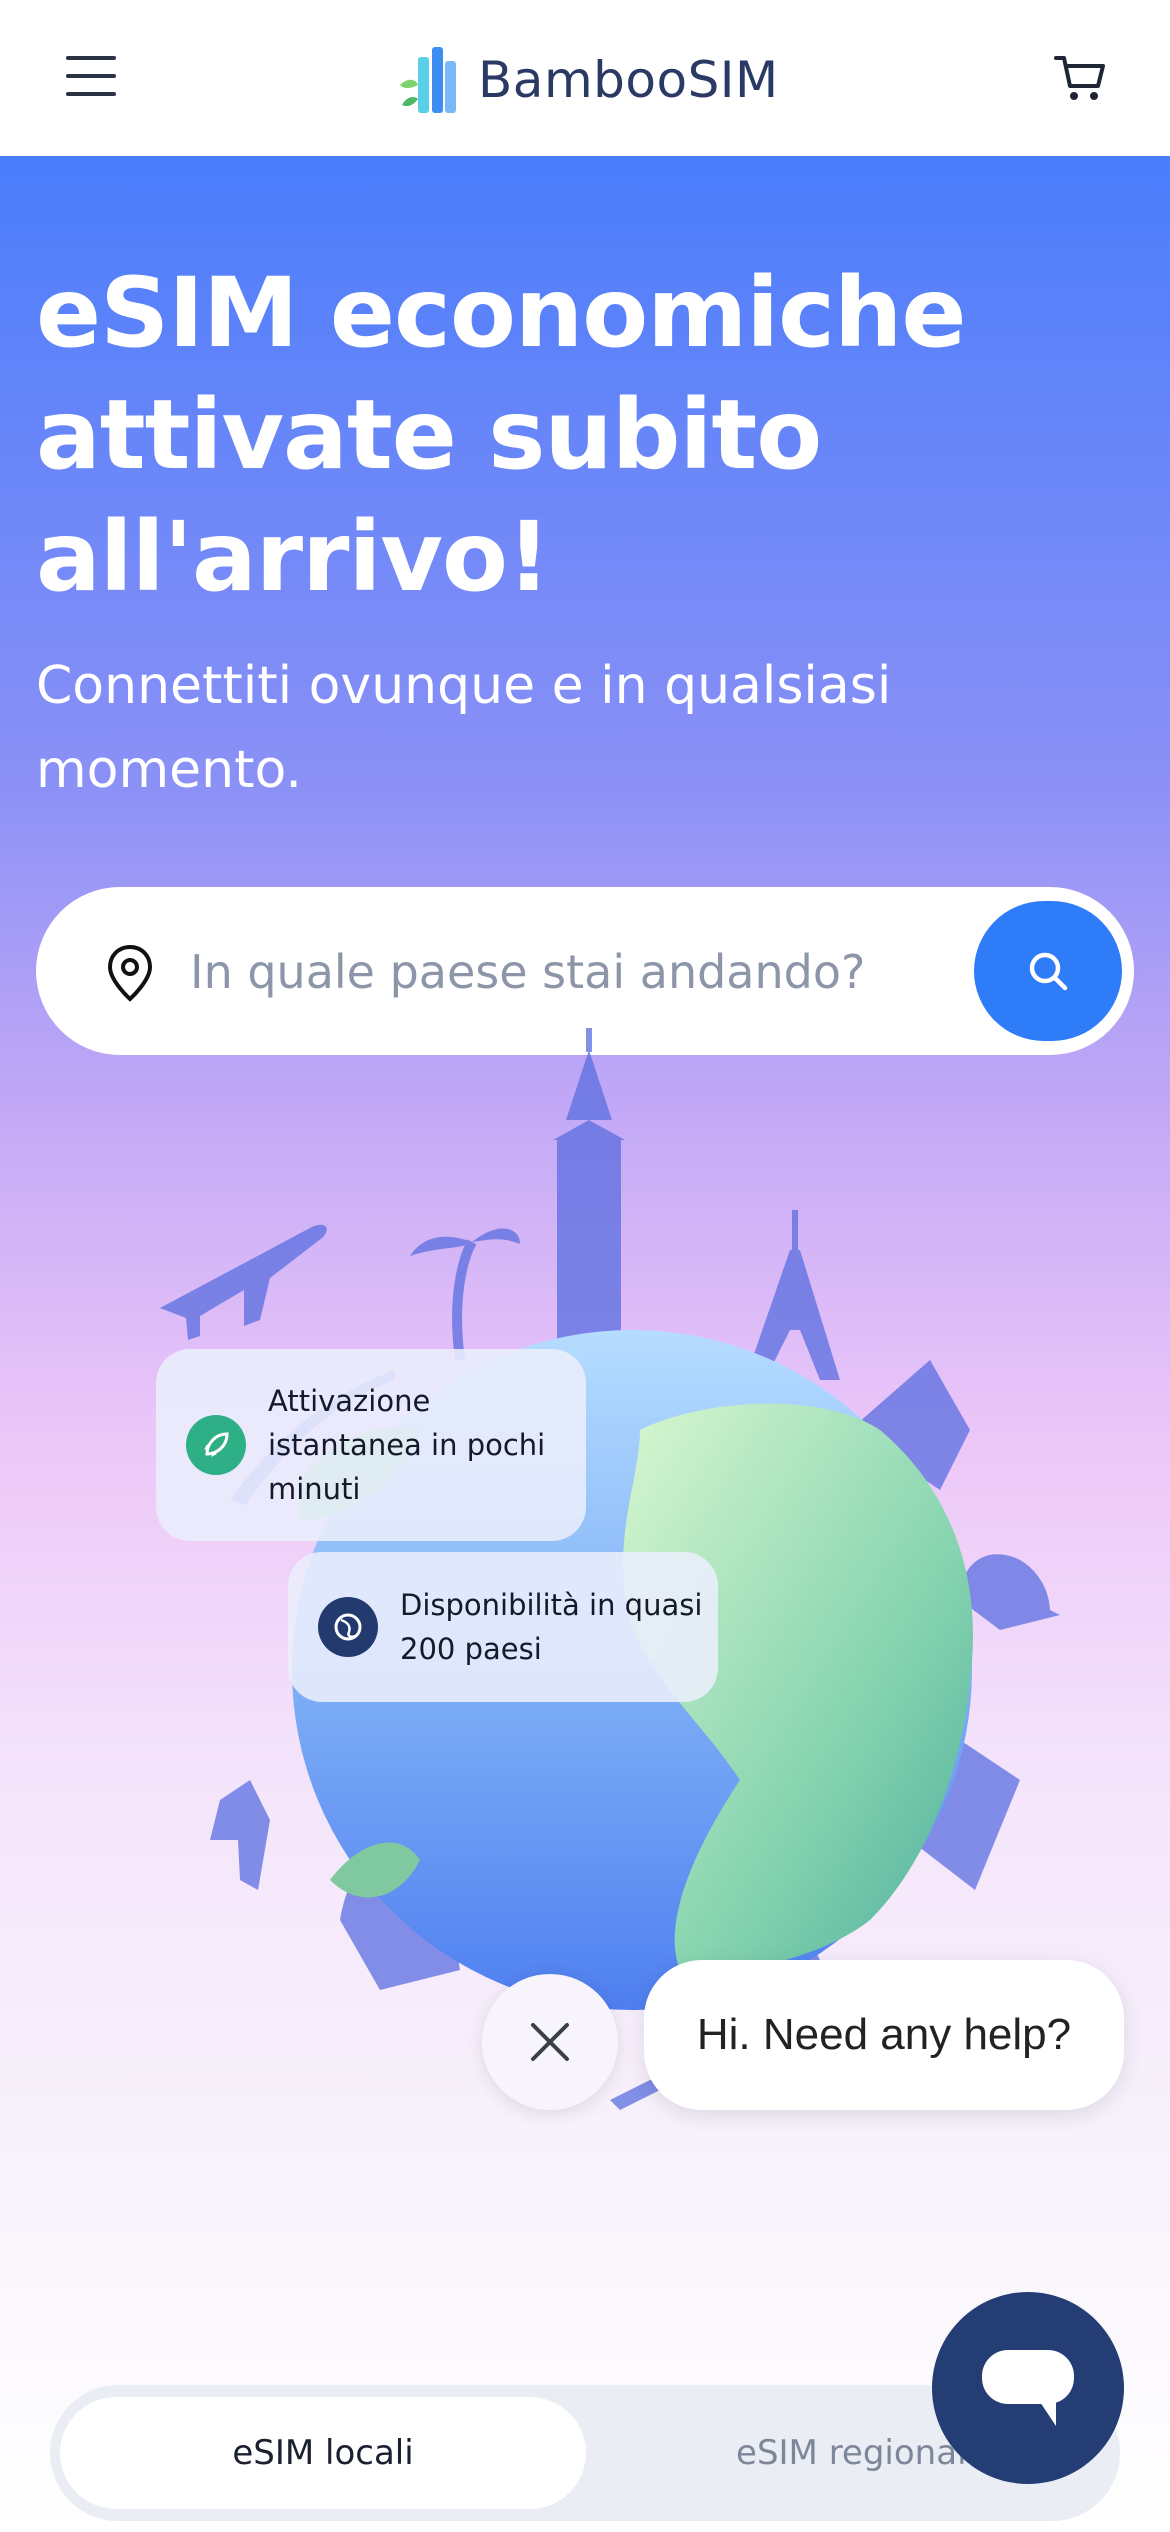  What do you see at coordinates (428, 80) in the screenshot?
I see `bamboo-logo-icon` at bounding box center [428, 80].